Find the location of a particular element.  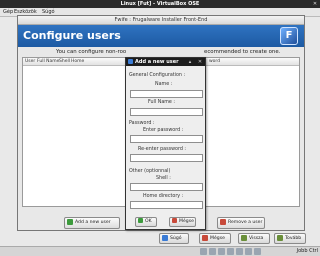

column-full-name: Full Name is located at coordinates (48, 61).